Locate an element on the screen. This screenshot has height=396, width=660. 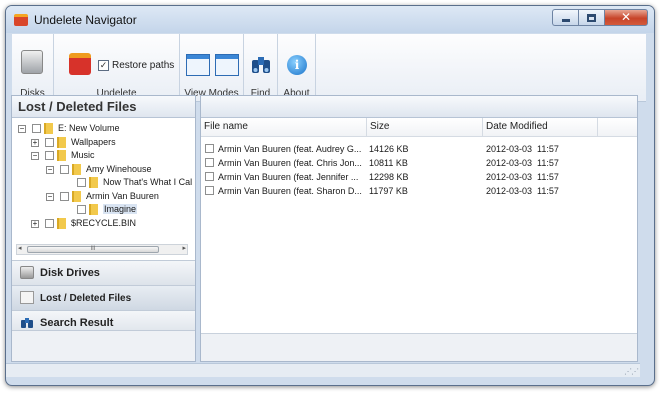
close-icon: ✕ is located at coordinates (626, 17).